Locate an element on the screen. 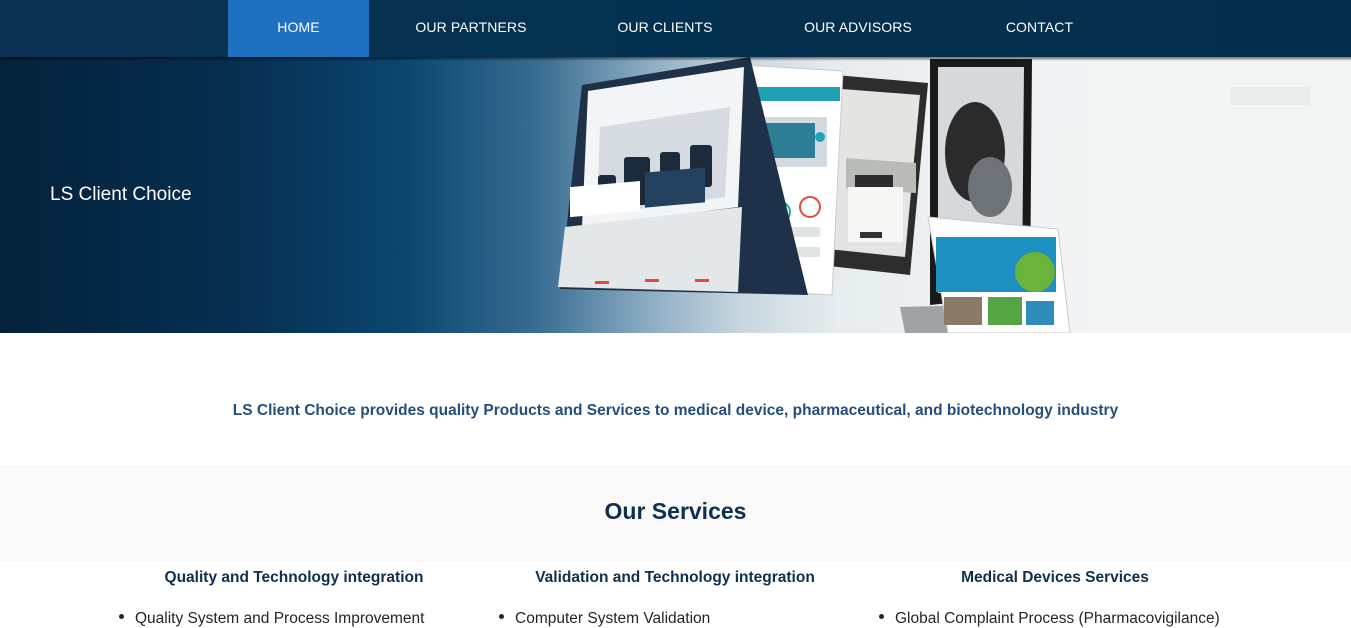 The width and height of the screenshot is (1351, 628). service-column-title-quality: Quality and Technology integration is located at coordinates (294, 577).